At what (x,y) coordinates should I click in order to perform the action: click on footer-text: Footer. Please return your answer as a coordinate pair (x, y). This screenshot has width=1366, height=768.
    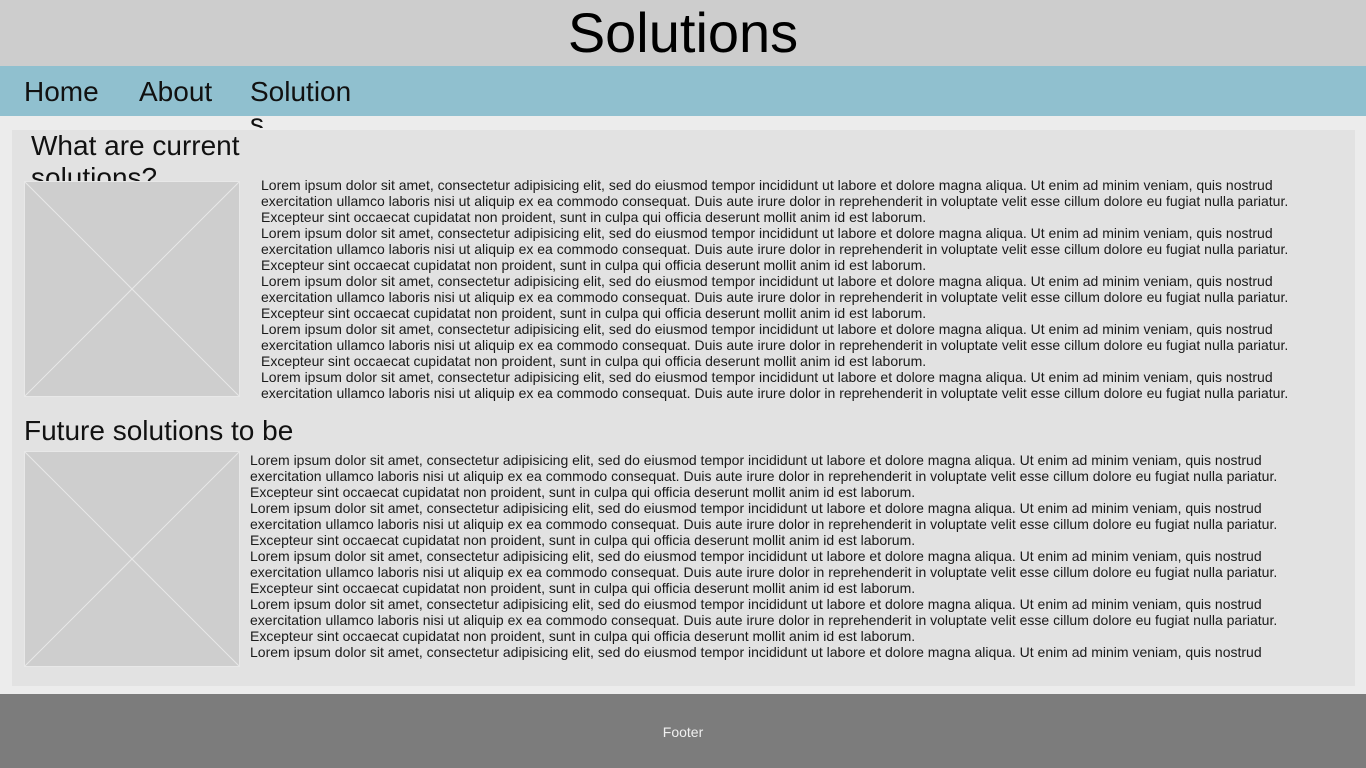
    Looking at the image, I should click on (683, 732).